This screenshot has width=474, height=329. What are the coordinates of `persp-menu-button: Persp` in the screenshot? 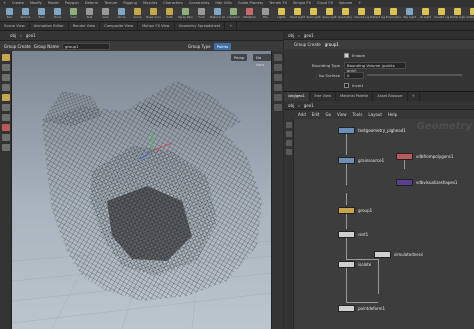 It's located at (239, 57).